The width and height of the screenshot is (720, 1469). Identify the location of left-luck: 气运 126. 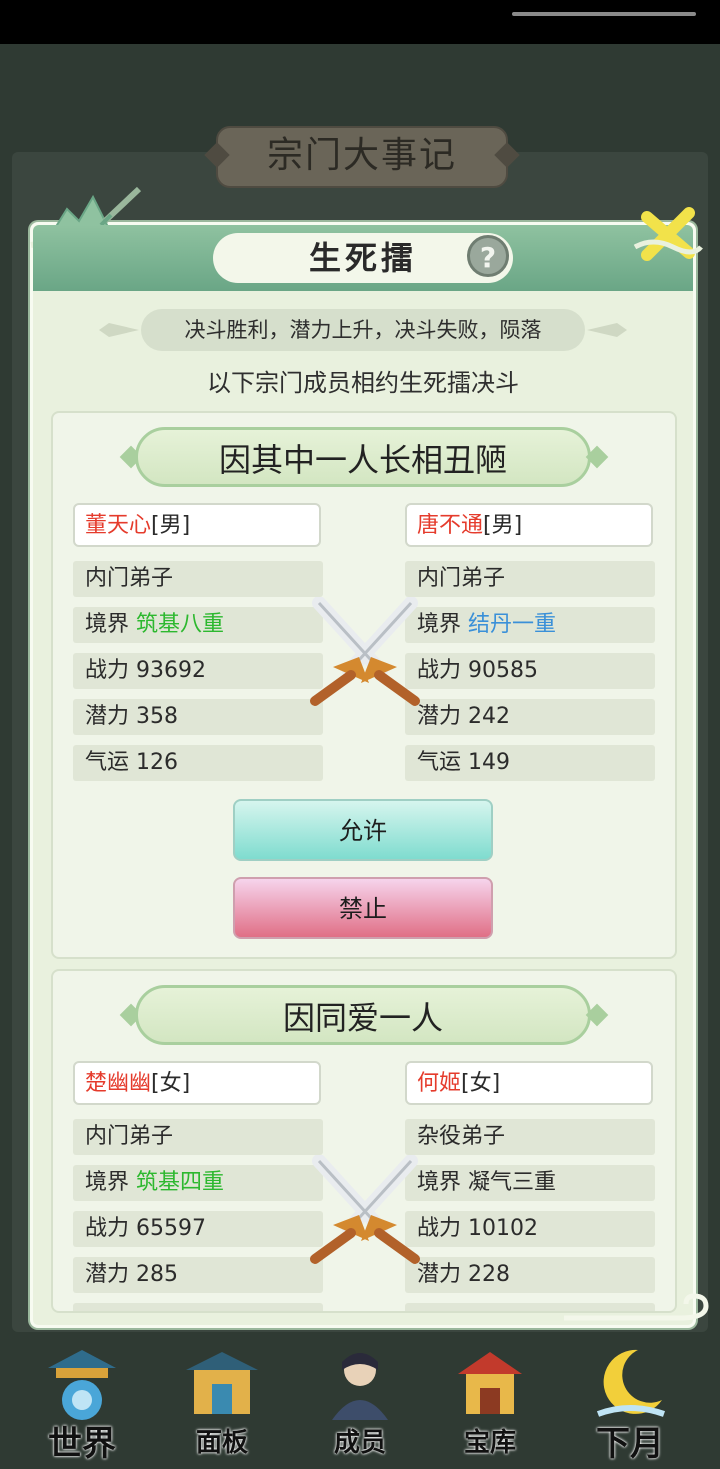
(198, 763).